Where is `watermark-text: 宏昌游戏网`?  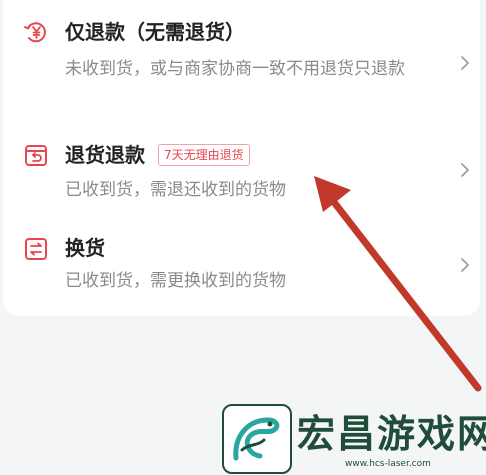 watermark-text: 宏昌游戏网 is located at coordinates (391, 434).